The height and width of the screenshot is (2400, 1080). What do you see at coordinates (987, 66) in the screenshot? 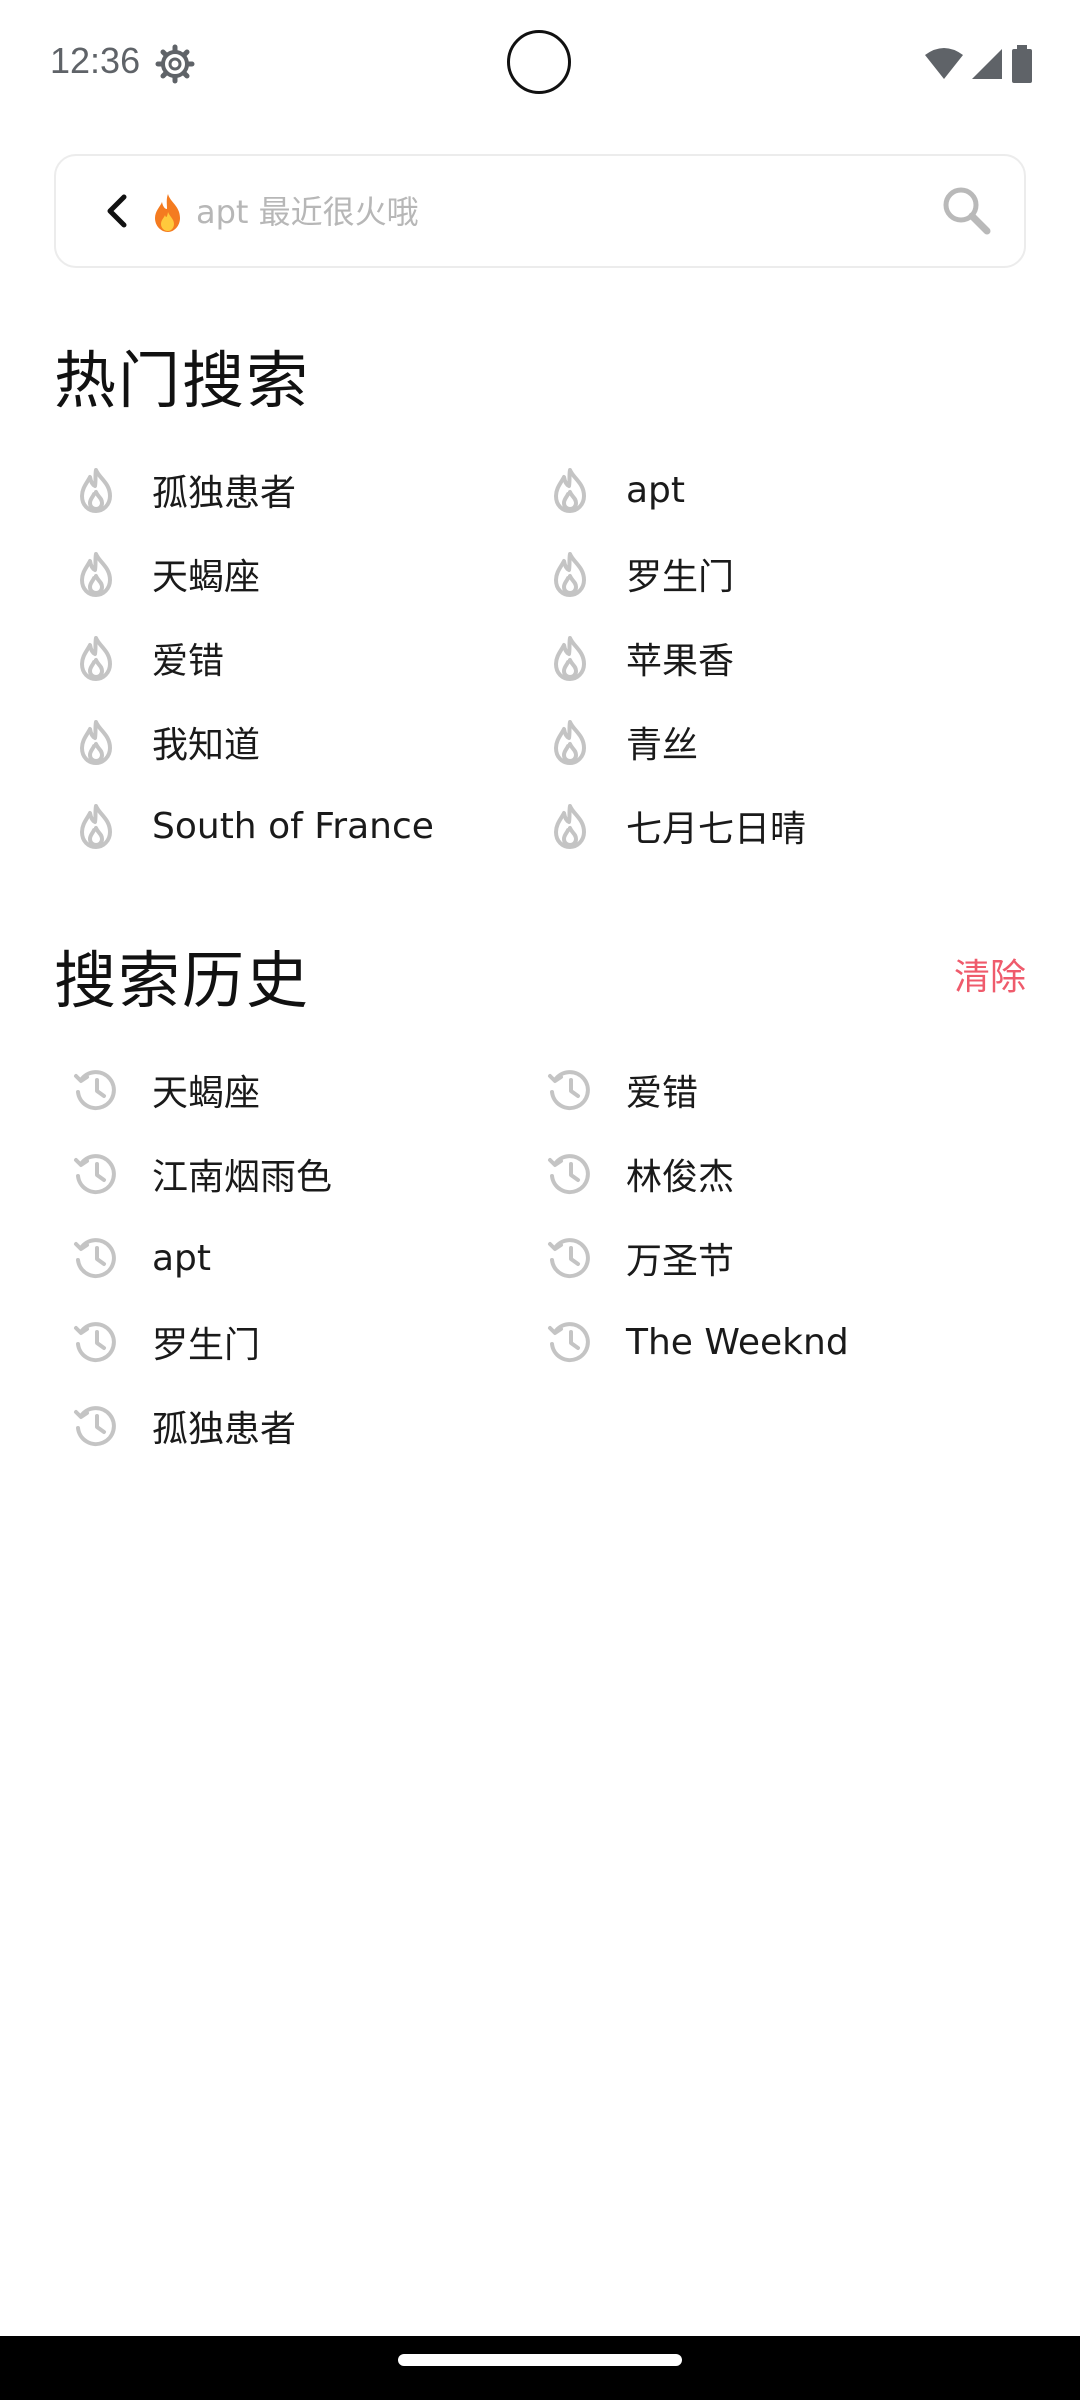
I see `cellular-signal-icon` at bounding box center [987, 66].